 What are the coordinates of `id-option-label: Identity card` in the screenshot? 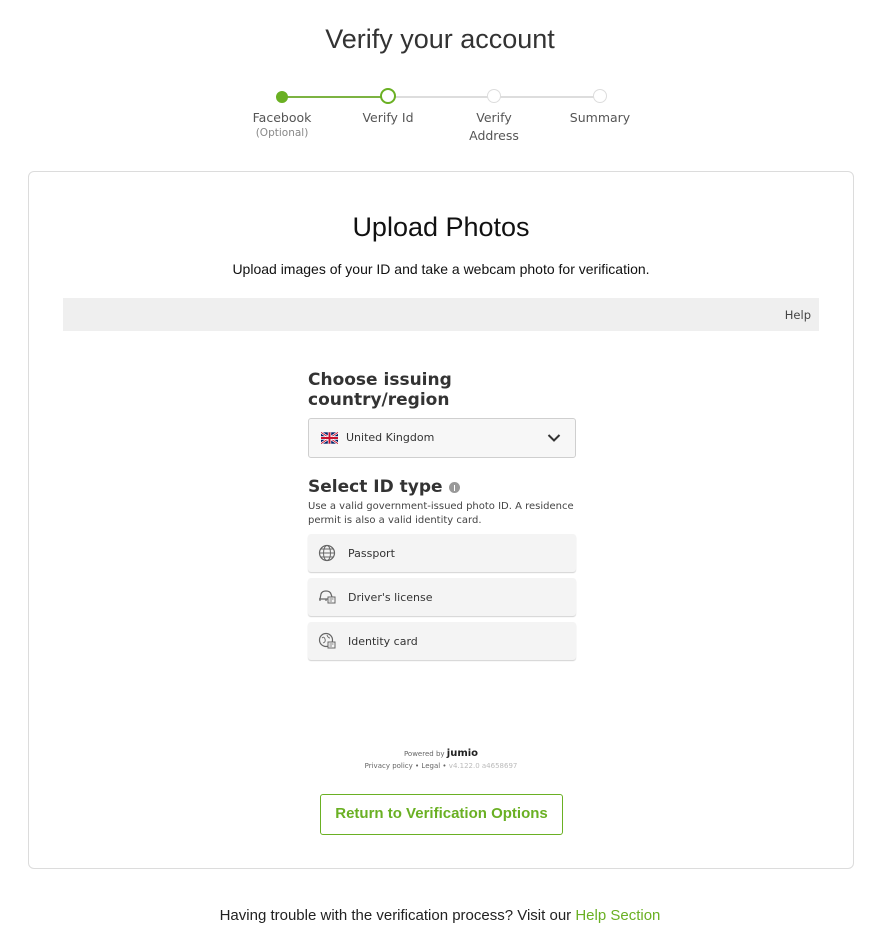 It's located at (383, 641).